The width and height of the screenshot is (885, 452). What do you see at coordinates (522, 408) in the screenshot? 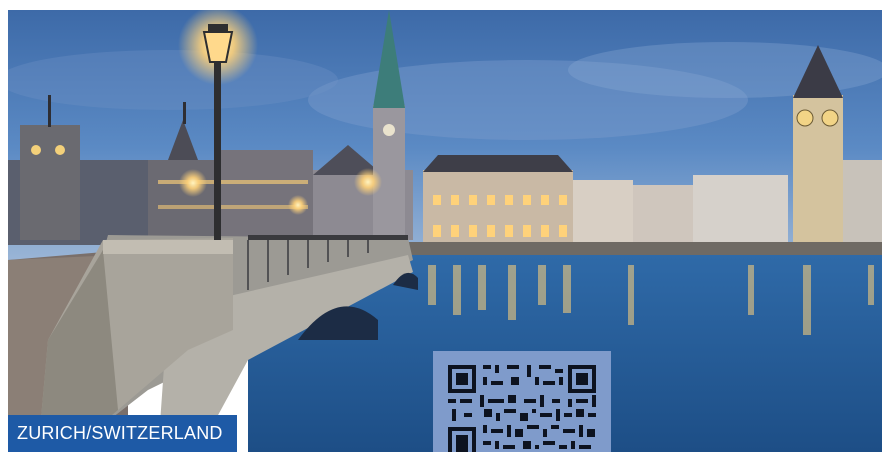
I see `qr-code-icon` at bounding box center [522, 408].